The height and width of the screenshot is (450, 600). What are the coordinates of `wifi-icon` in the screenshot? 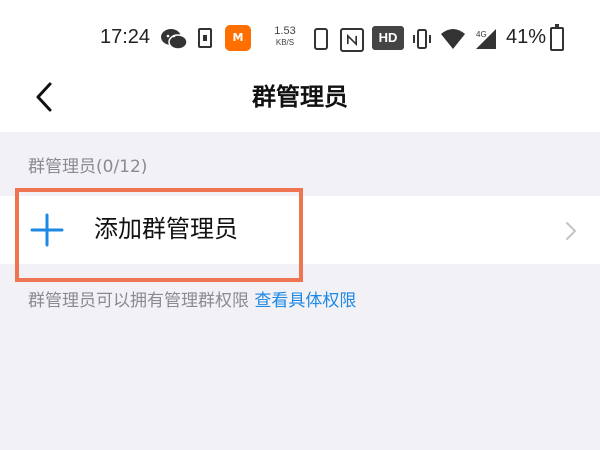 It's located at (453, 39).